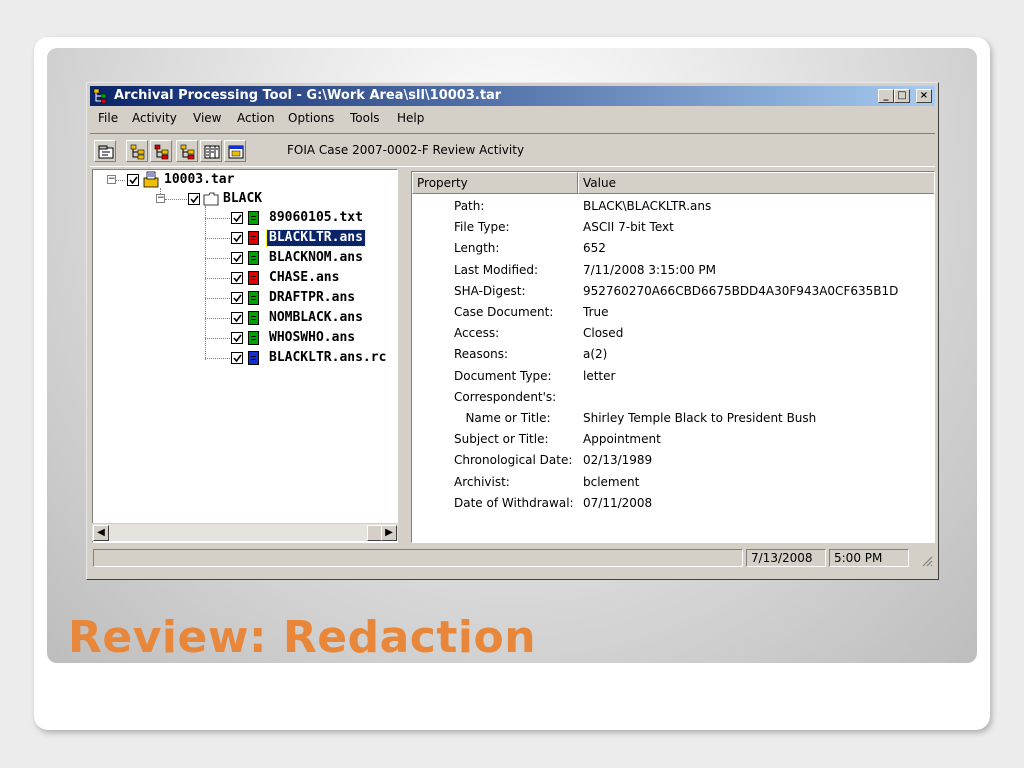 Image resolution: width=1024 pixels, height=768 pixels. Describe the element at coordinates (311, 118) in the screenshot. I see `menu-options: Options` at that location.